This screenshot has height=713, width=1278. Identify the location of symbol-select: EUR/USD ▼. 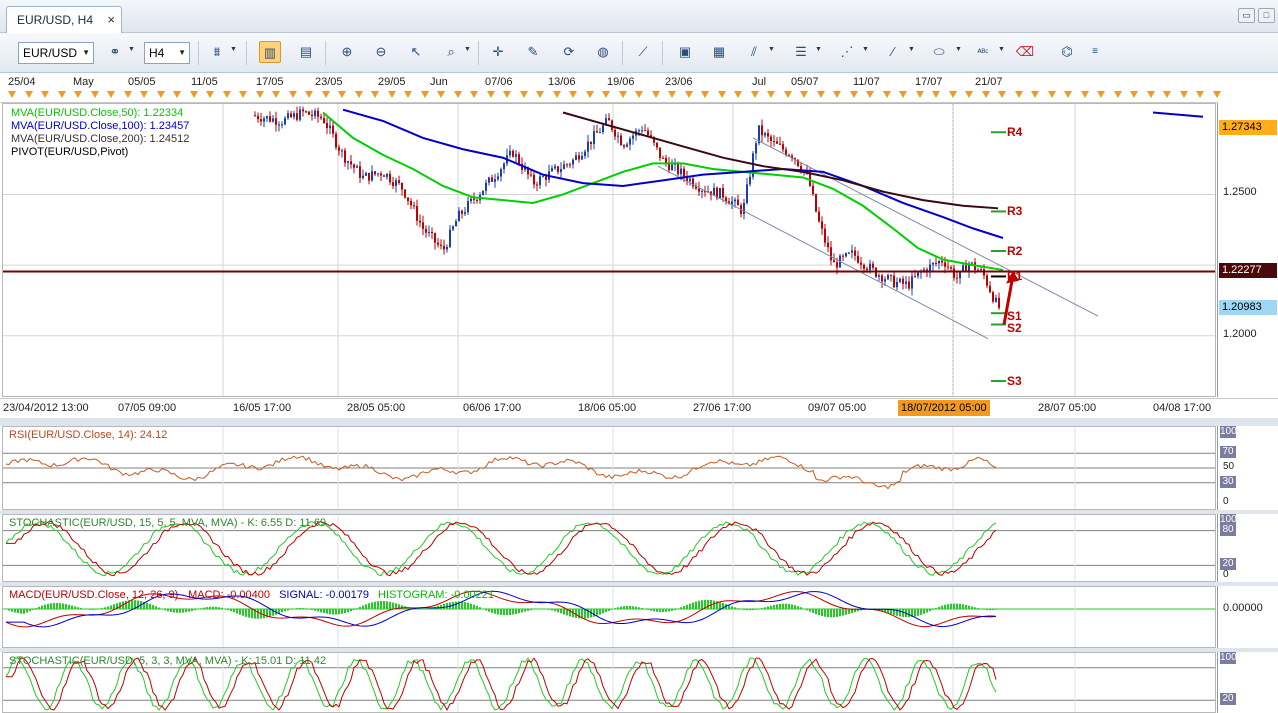
(56, 53).